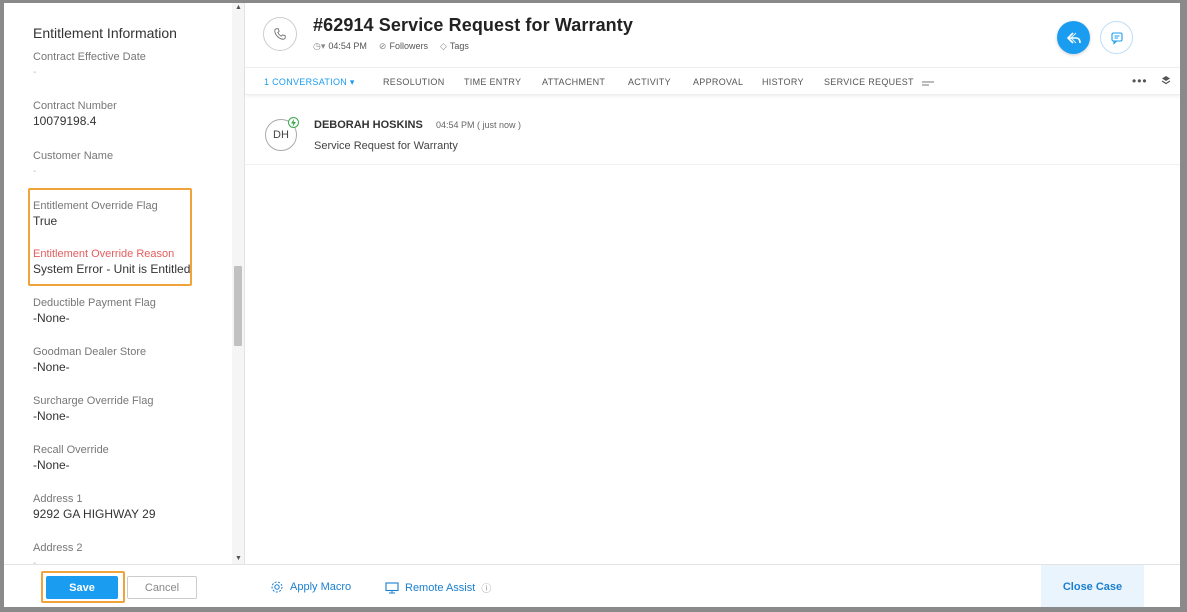  Describe the element at coordinates (128, 360) in the screenshot. I see `field-goodman-dealer-store: Goodman Dealer Store -None-` at that location.